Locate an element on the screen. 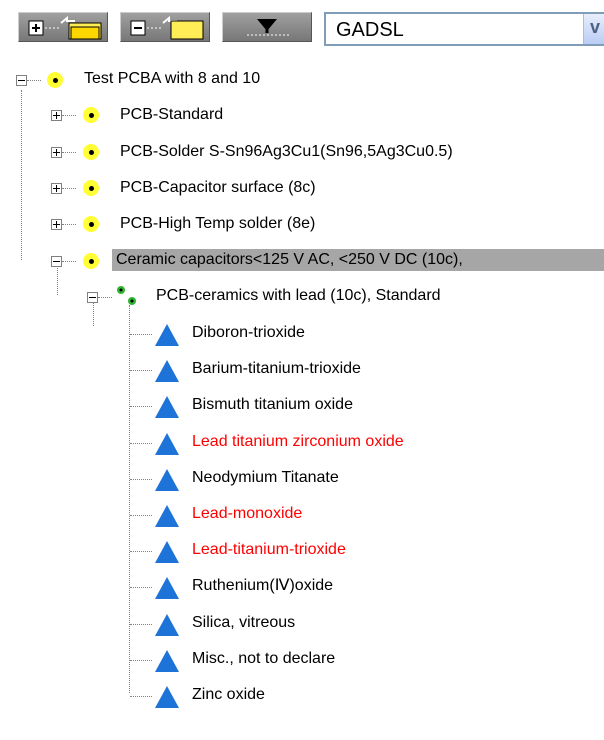 Image resolution: width=604 pixels, height=740 pixels. substance-label: Misc., not to declare is located at coordinates (263, 659).